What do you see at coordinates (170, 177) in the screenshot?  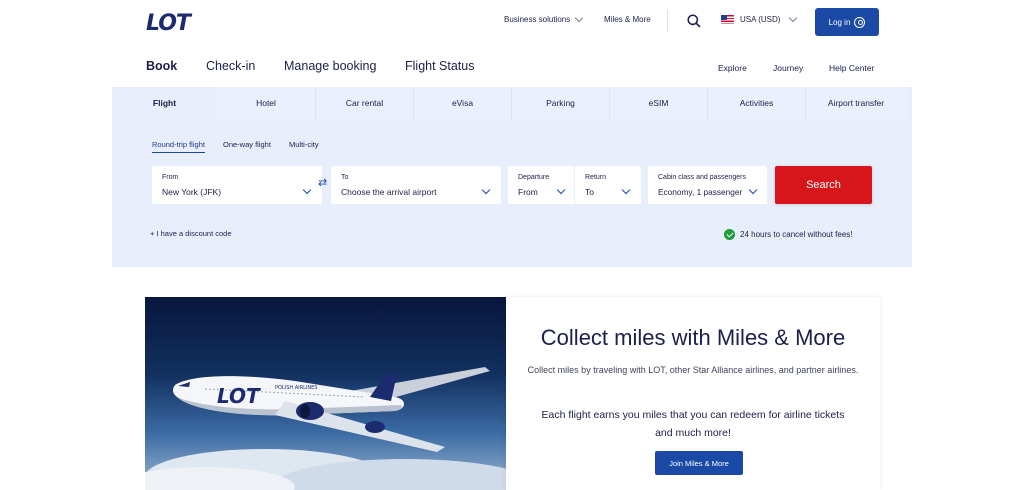 I see `from-label: From` at bounding box center [170, 177].